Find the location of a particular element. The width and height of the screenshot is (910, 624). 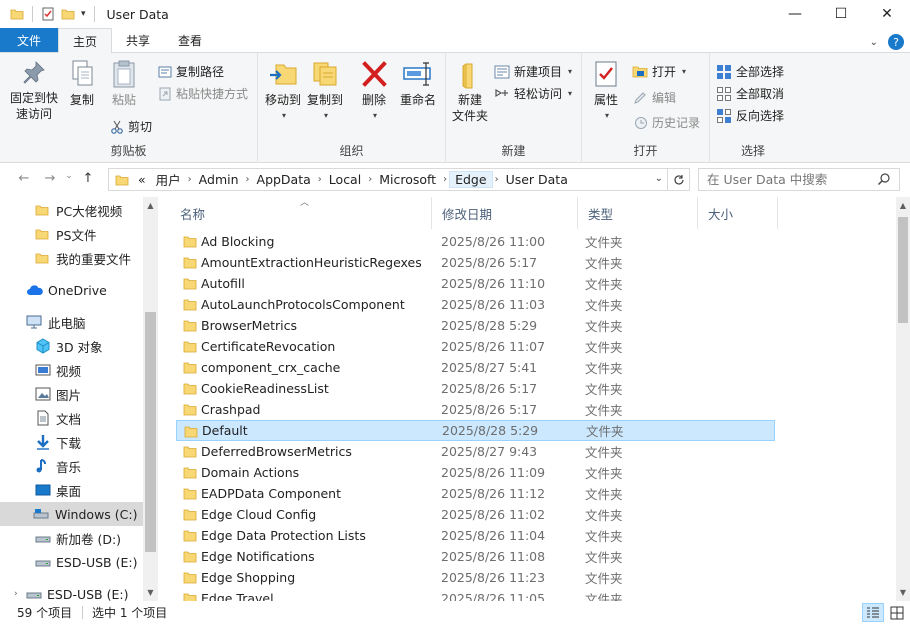

table-row: Edge Shopping 2025/8/26 11:23 文件夹 is located at coordinates (475, 577).